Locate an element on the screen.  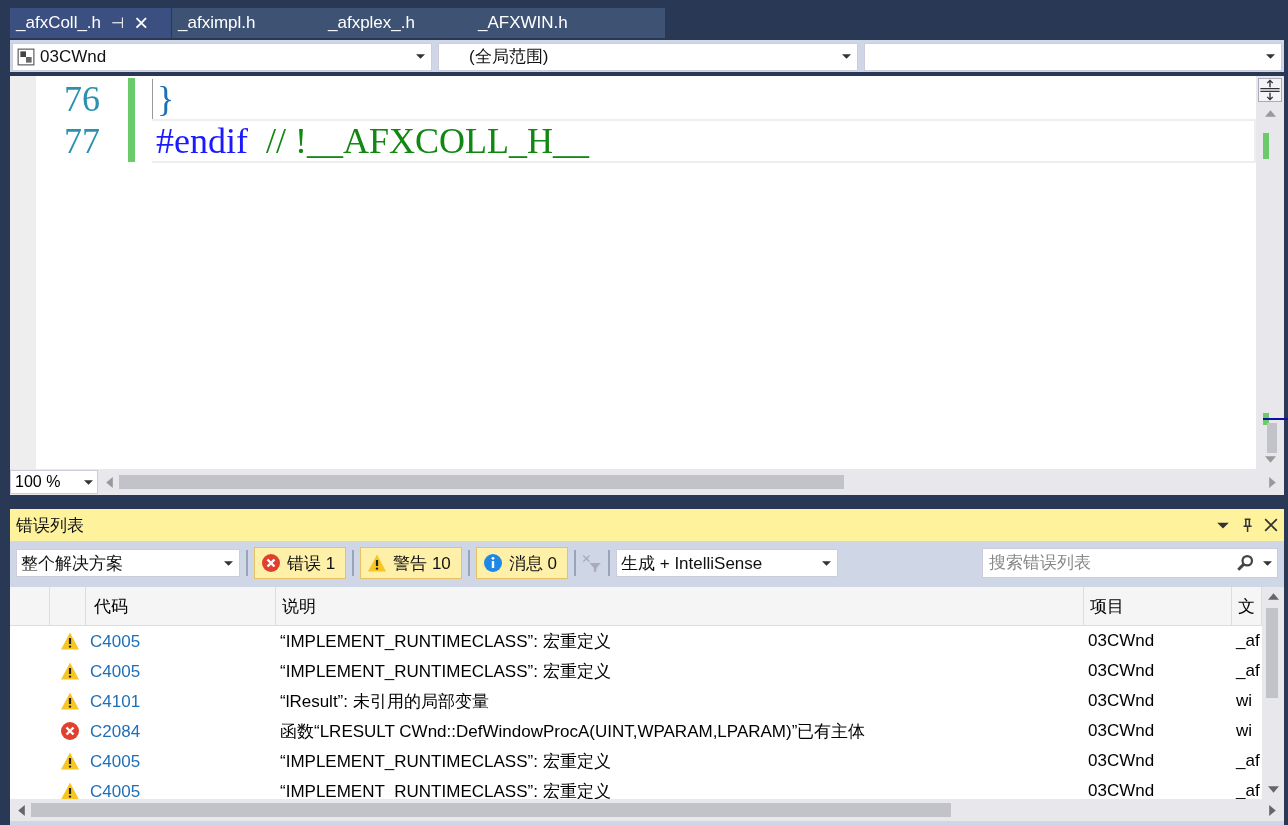
column-header: 项目 is located at coordinates (1158, 606).